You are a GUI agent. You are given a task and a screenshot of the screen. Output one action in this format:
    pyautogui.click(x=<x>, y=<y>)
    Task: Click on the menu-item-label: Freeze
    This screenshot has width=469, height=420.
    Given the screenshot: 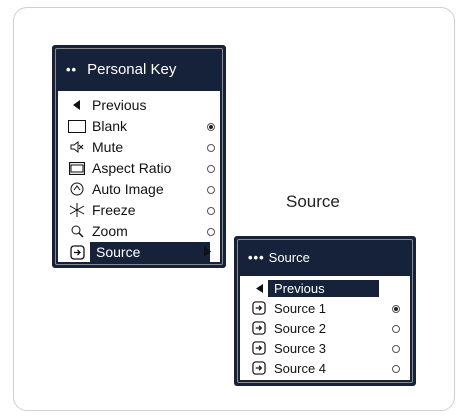 What is the action you would take?
    pyautogui.click(x=114, y=210)
    